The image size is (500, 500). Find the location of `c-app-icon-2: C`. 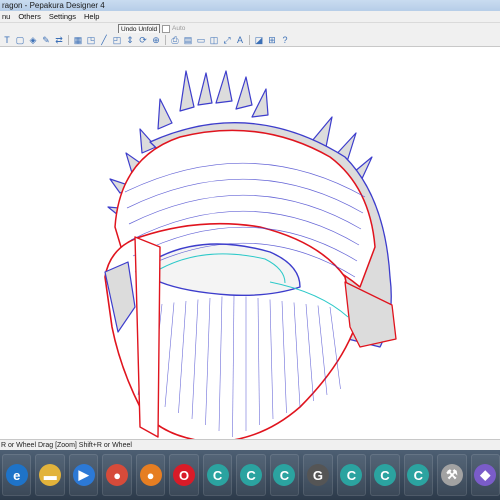

c-app-icon-2: C is located at coordinates (251, 475).